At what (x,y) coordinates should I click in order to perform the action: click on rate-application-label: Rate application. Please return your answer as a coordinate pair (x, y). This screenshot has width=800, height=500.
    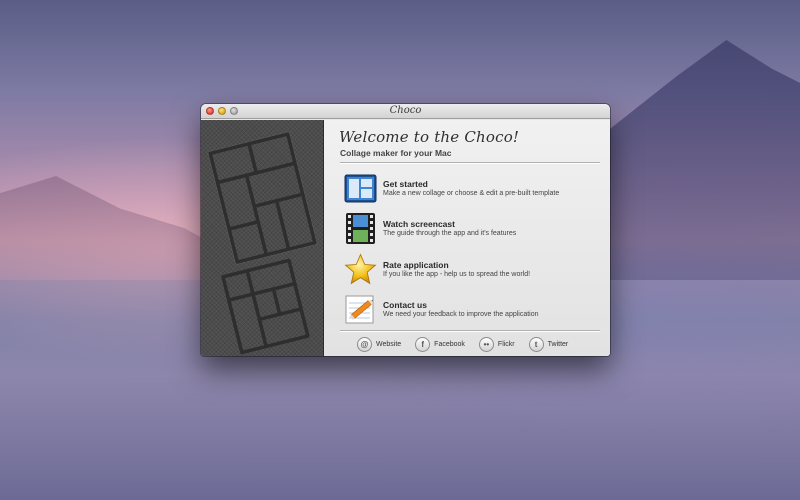
    Looking at the image, I should click on (416, 264).